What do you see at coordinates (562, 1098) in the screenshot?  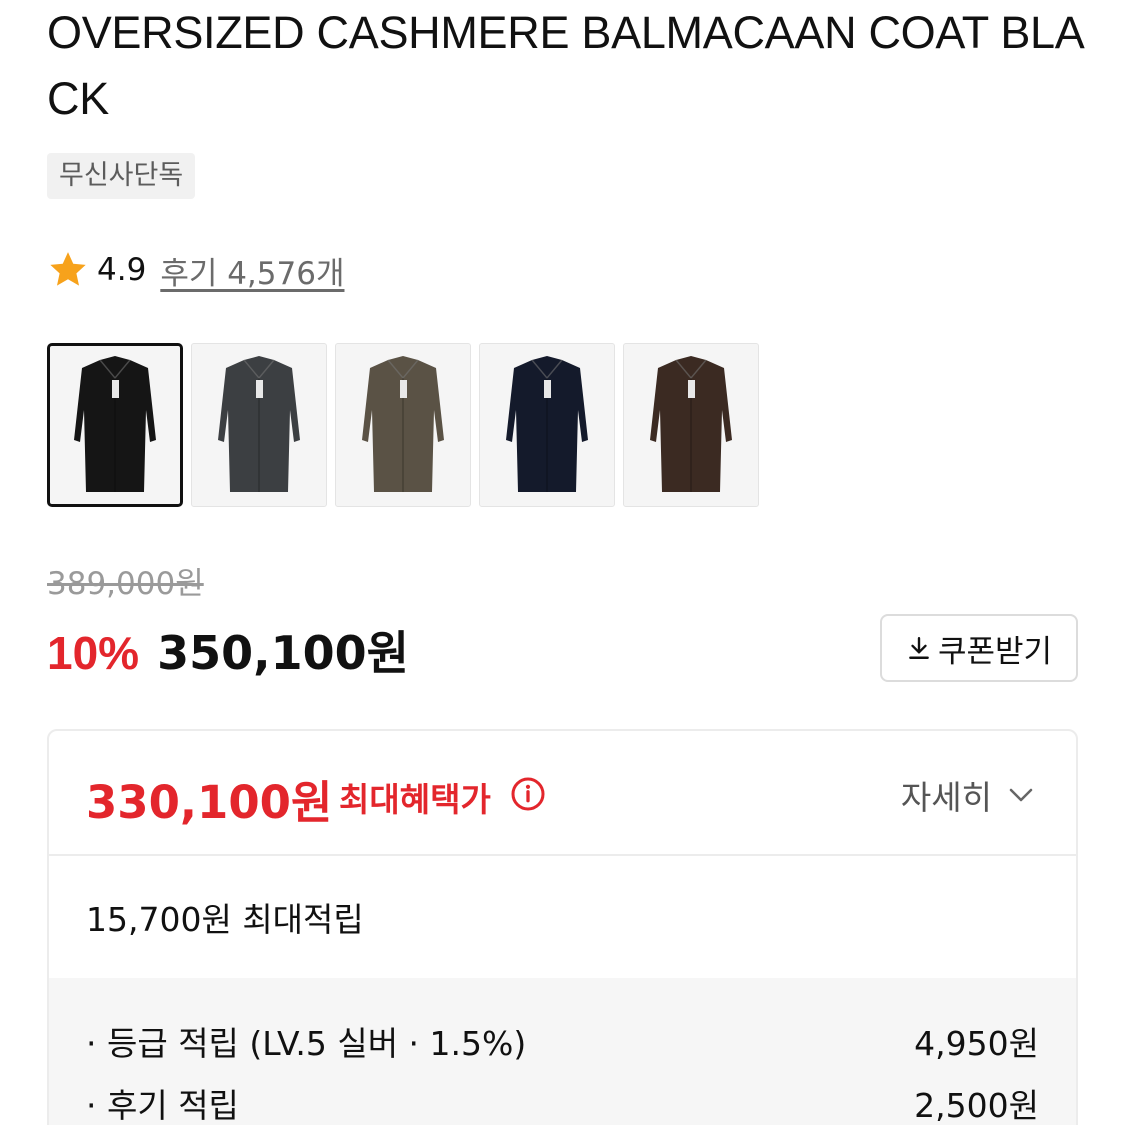 I see `accrual-row: · 후기 적립 2,500원` at bounding box center [562, 1098].